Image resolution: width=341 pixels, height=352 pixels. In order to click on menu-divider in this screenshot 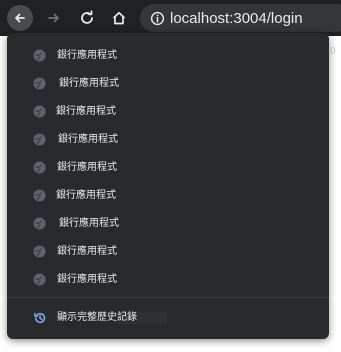, I will do `click(168, 297)`.